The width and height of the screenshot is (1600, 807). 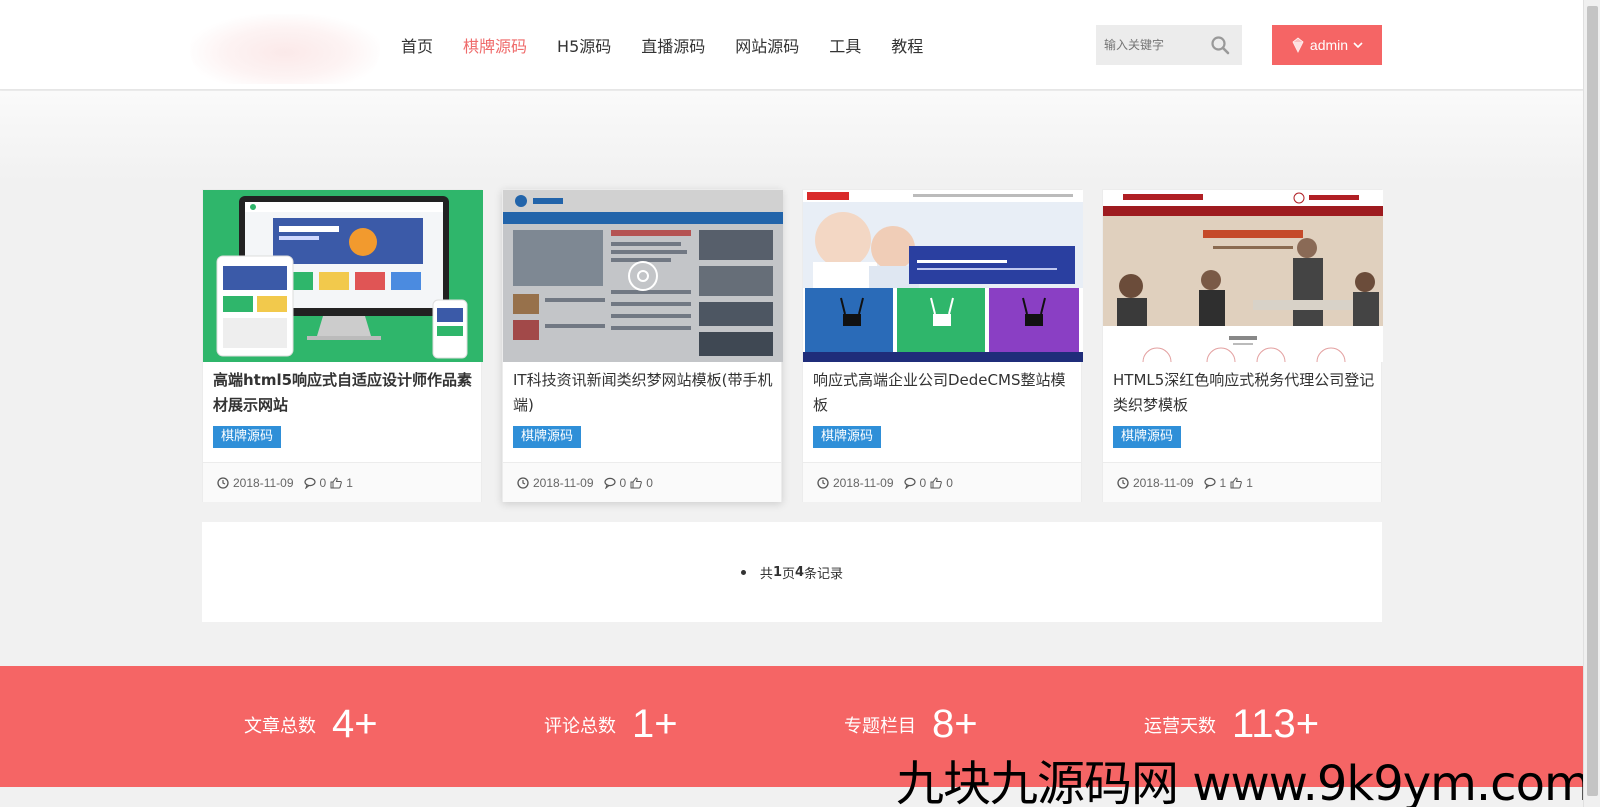 I want to click on stat-comments: 评论总数 1+, so click(x=611, y=724).